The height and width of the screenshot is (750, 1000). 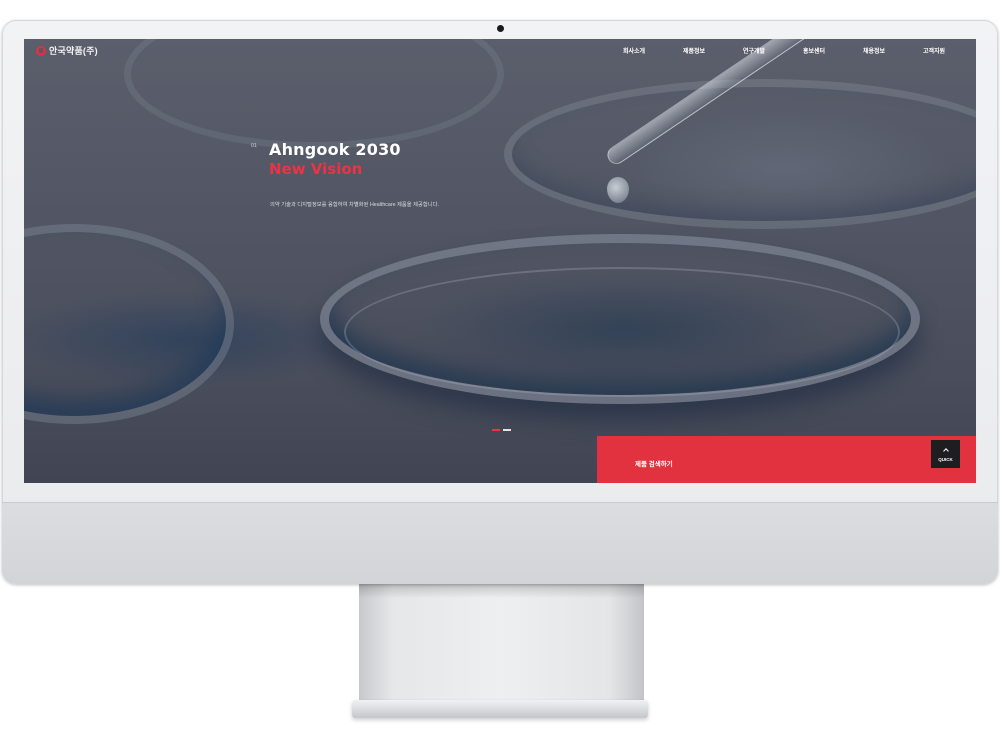 I want to click on logo-icon, so click(x=41, y=50).